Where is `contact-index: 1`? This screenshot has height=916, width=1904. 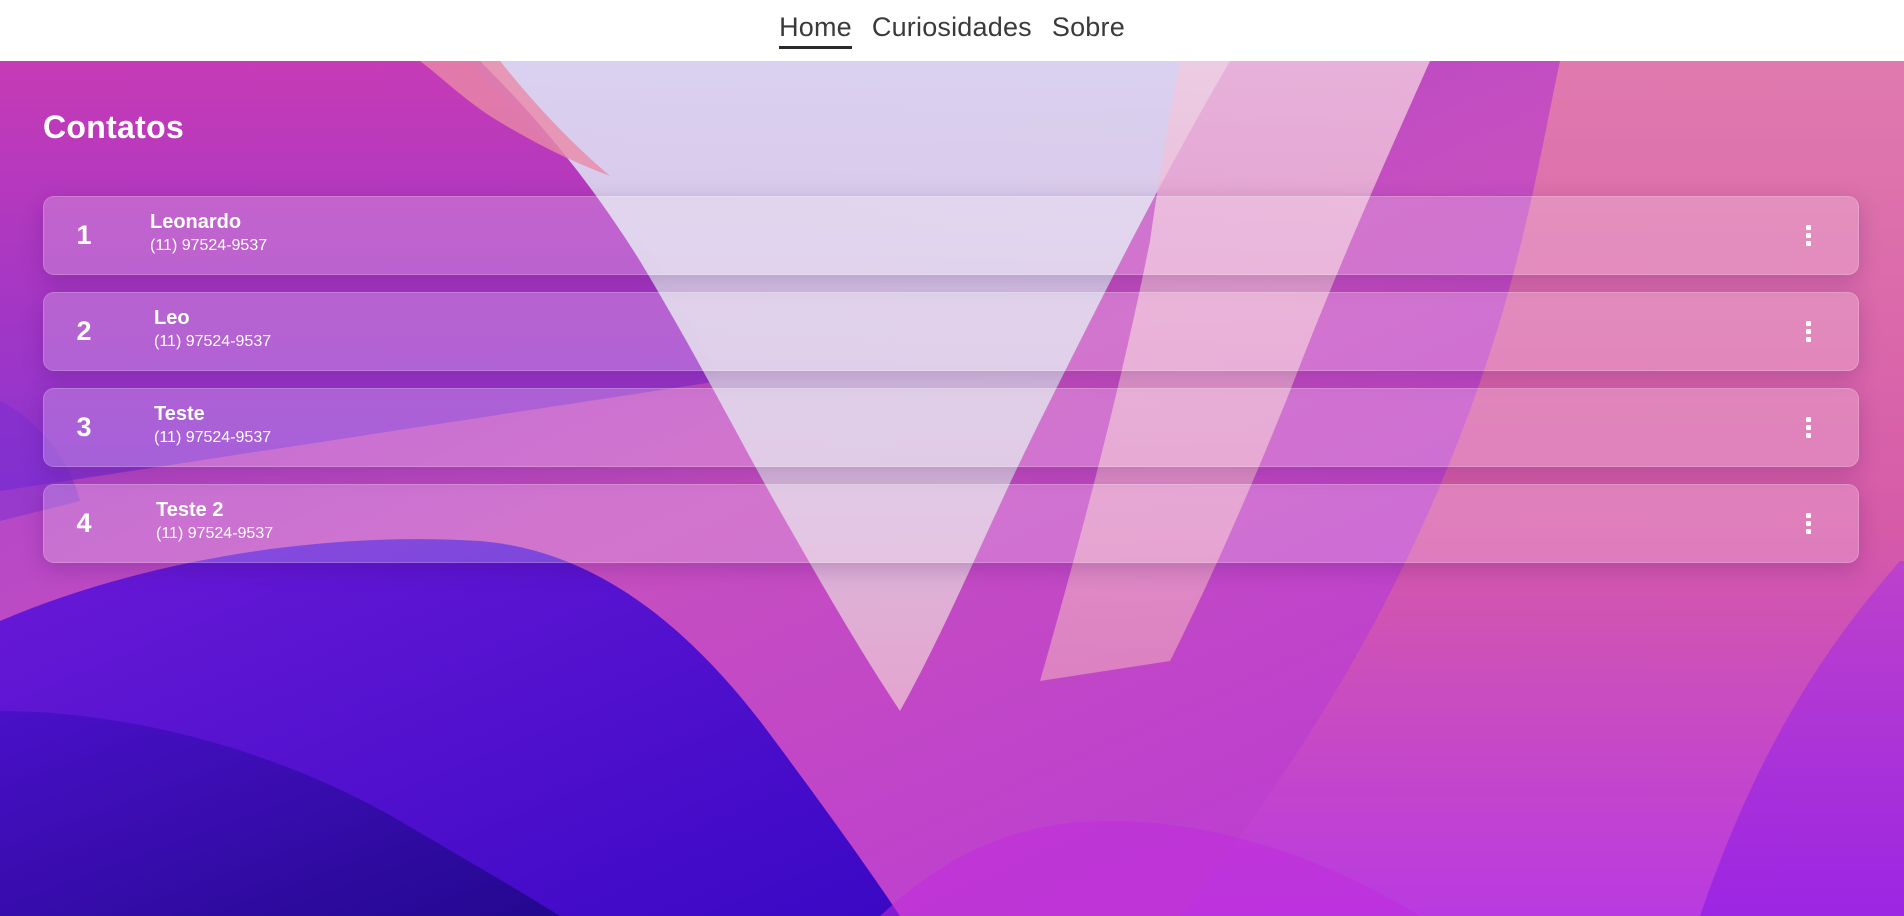 contact-index: 1 is located at coordinates (84, 235).